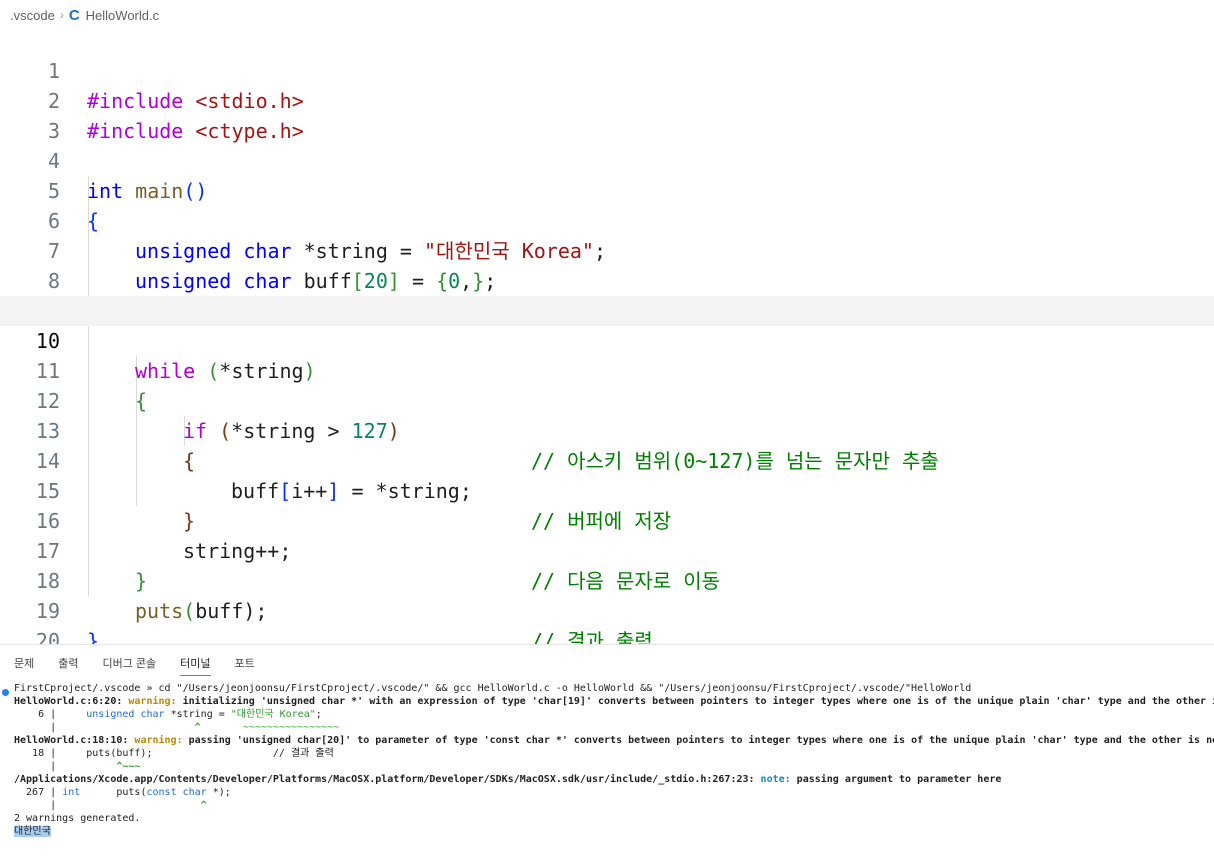 This screenshot has width=1214, height=864. I want to click on code-line: 20, so click(607, 624).